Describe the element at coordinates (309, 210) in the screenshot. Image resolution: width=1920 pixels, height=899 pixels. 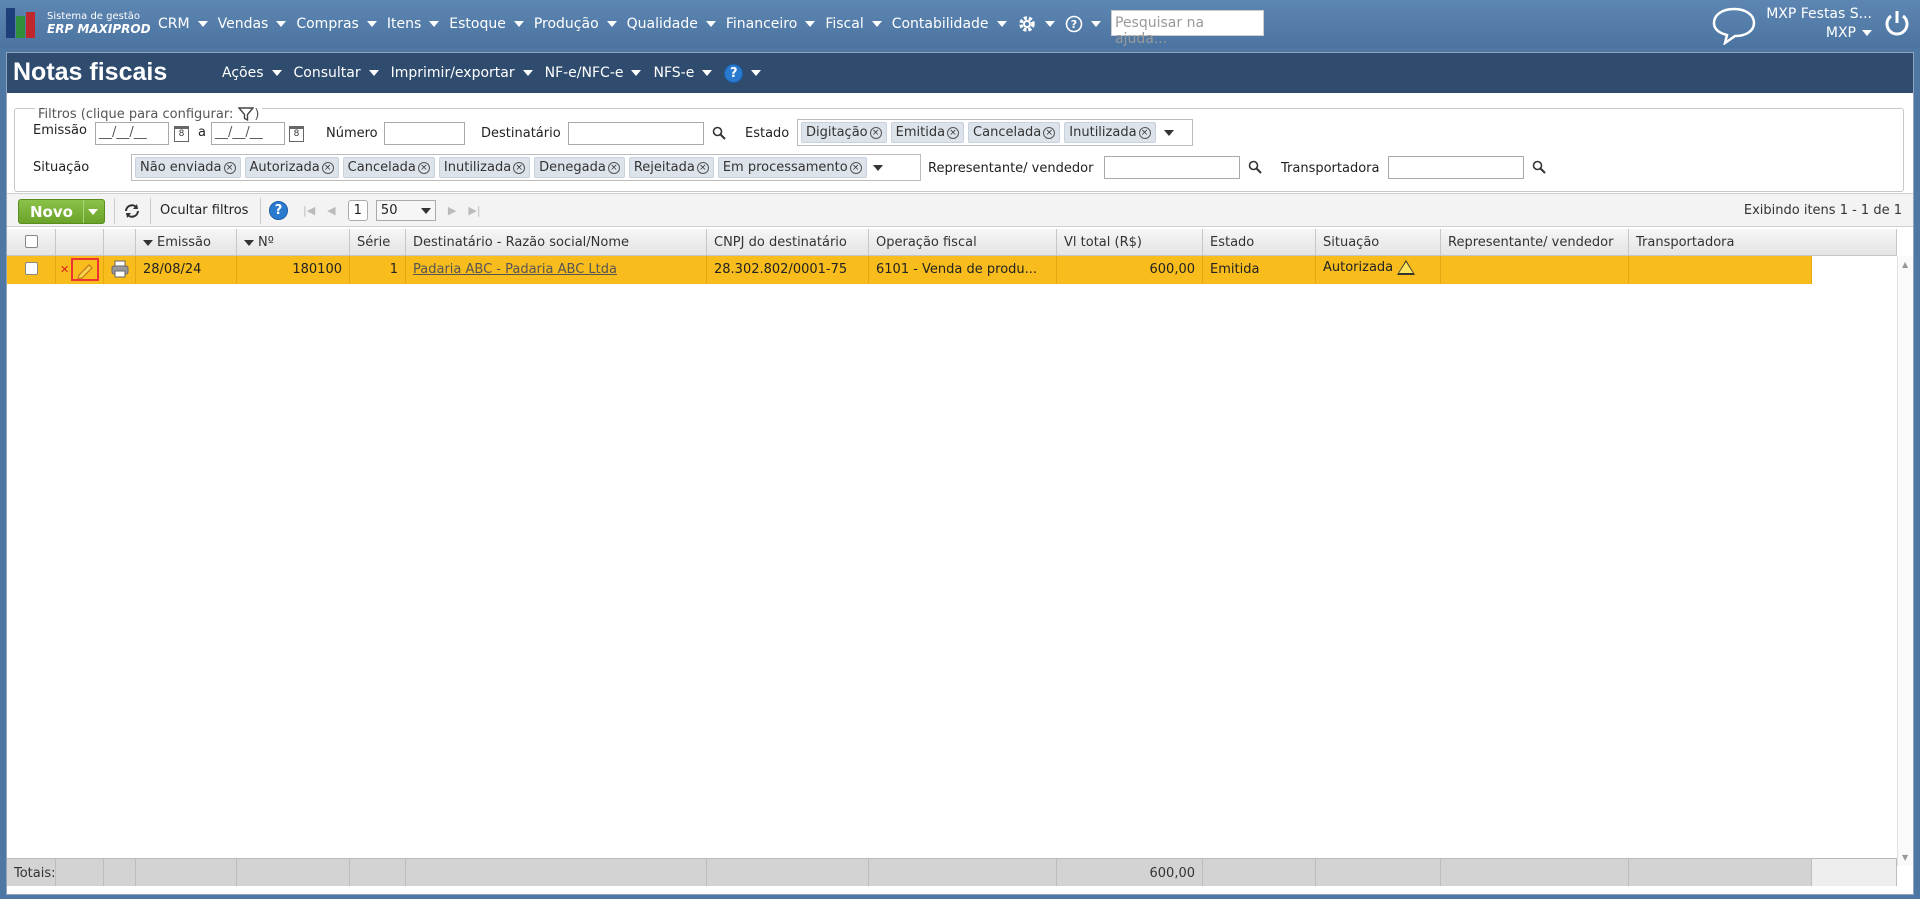
I see `first-page-icon: |◀` at that location.